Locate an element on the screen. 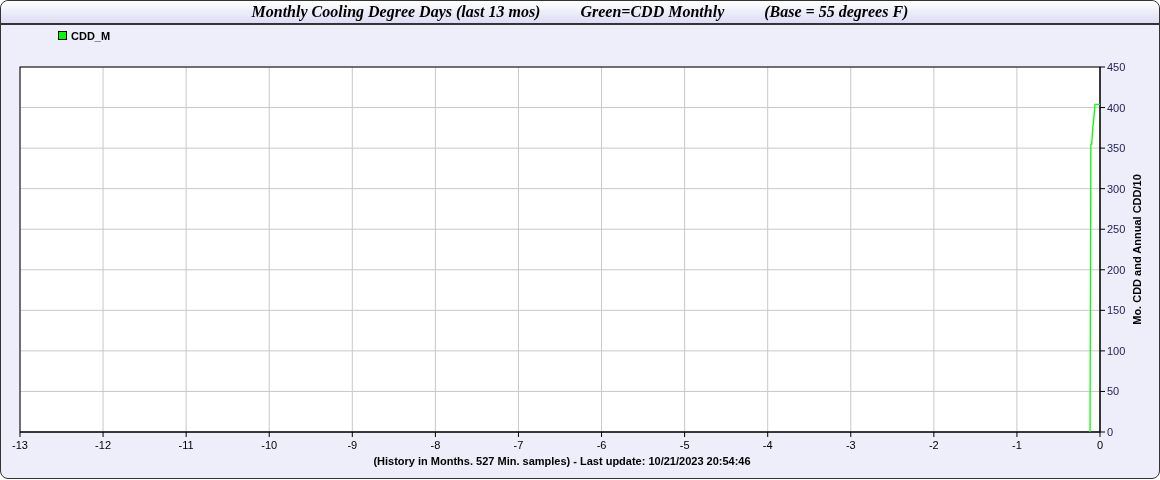 The width and height of the screenshot is (1160, 480). x-tick-label: -10 is located at coordinates (269, 445).